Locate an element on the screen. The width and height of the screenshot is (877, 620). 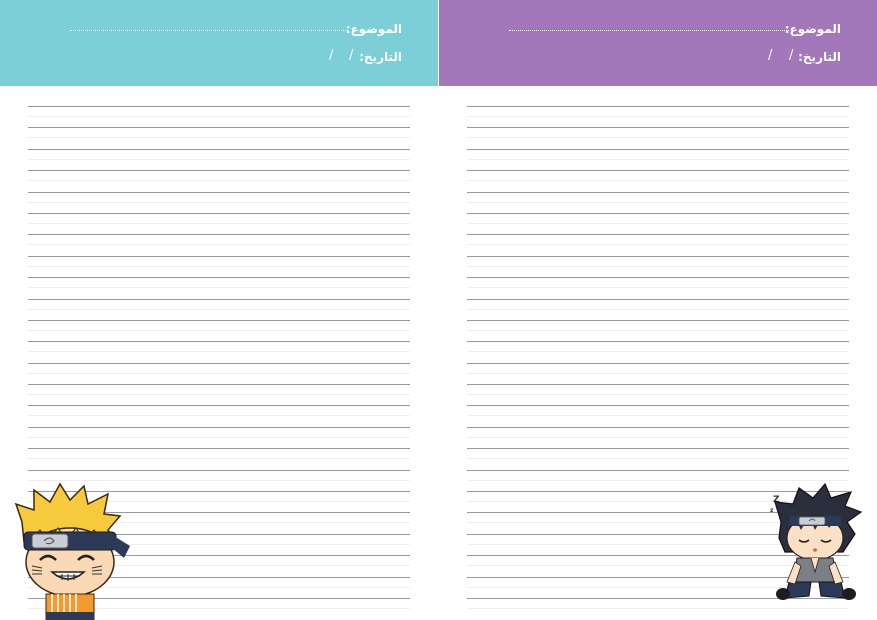
left-page-header: الموضوع: التاريخ: / / is located at coordinates (219, 43).